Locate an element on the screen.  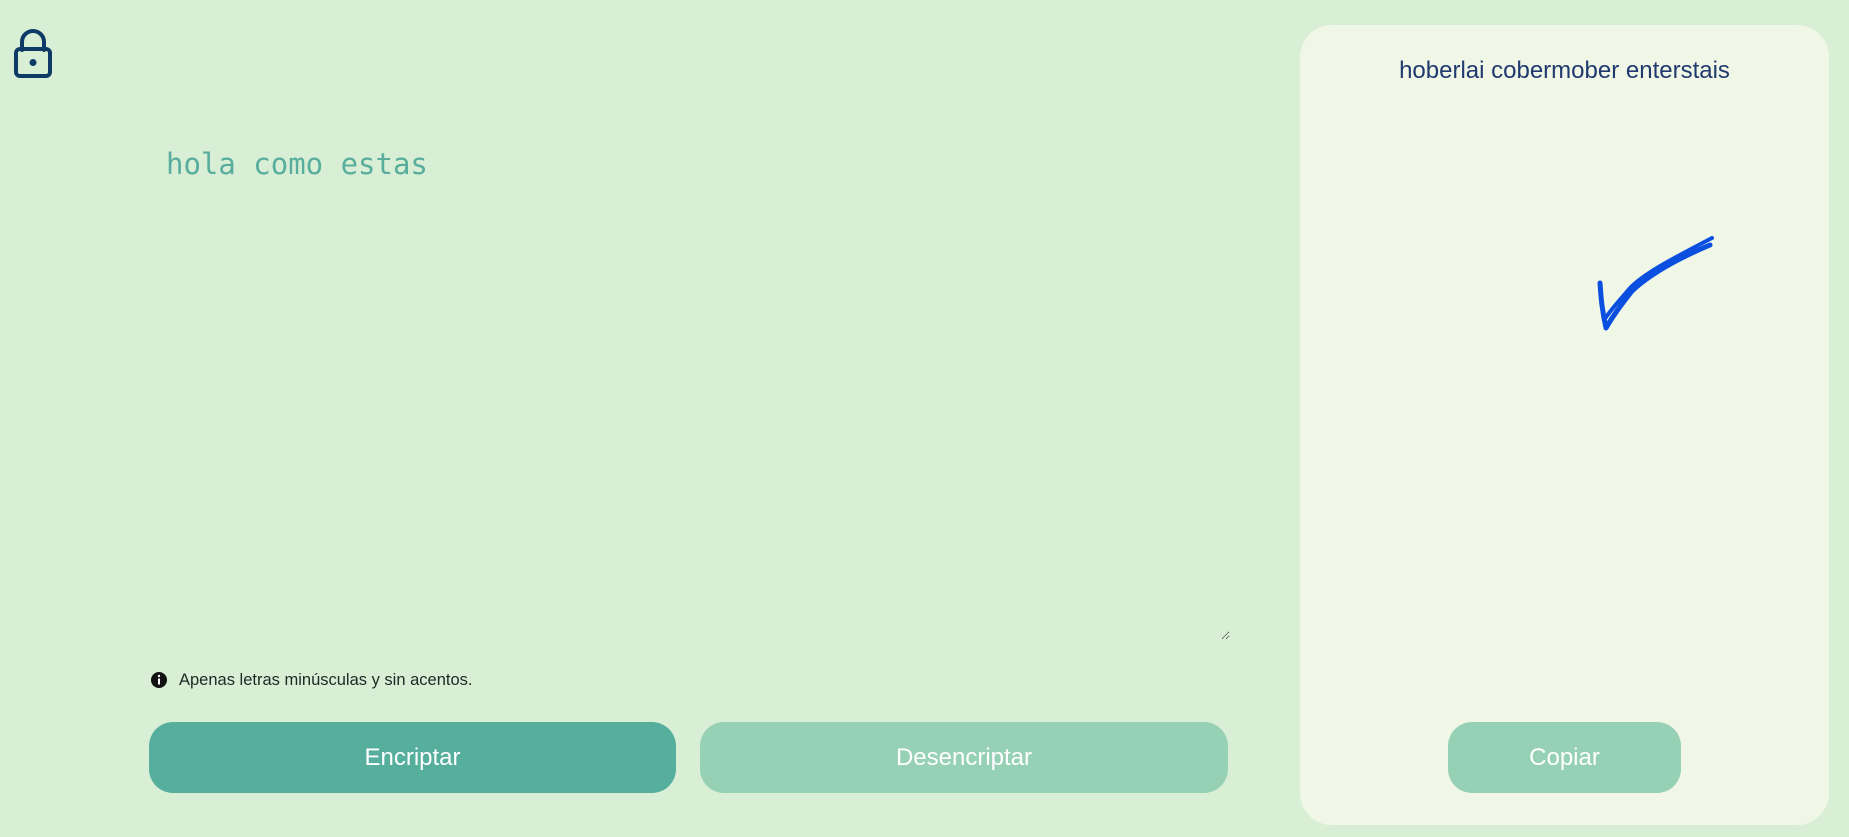
hint: Apenas letras minúsculas y sin acentos. is located at coordinates (311, 680).